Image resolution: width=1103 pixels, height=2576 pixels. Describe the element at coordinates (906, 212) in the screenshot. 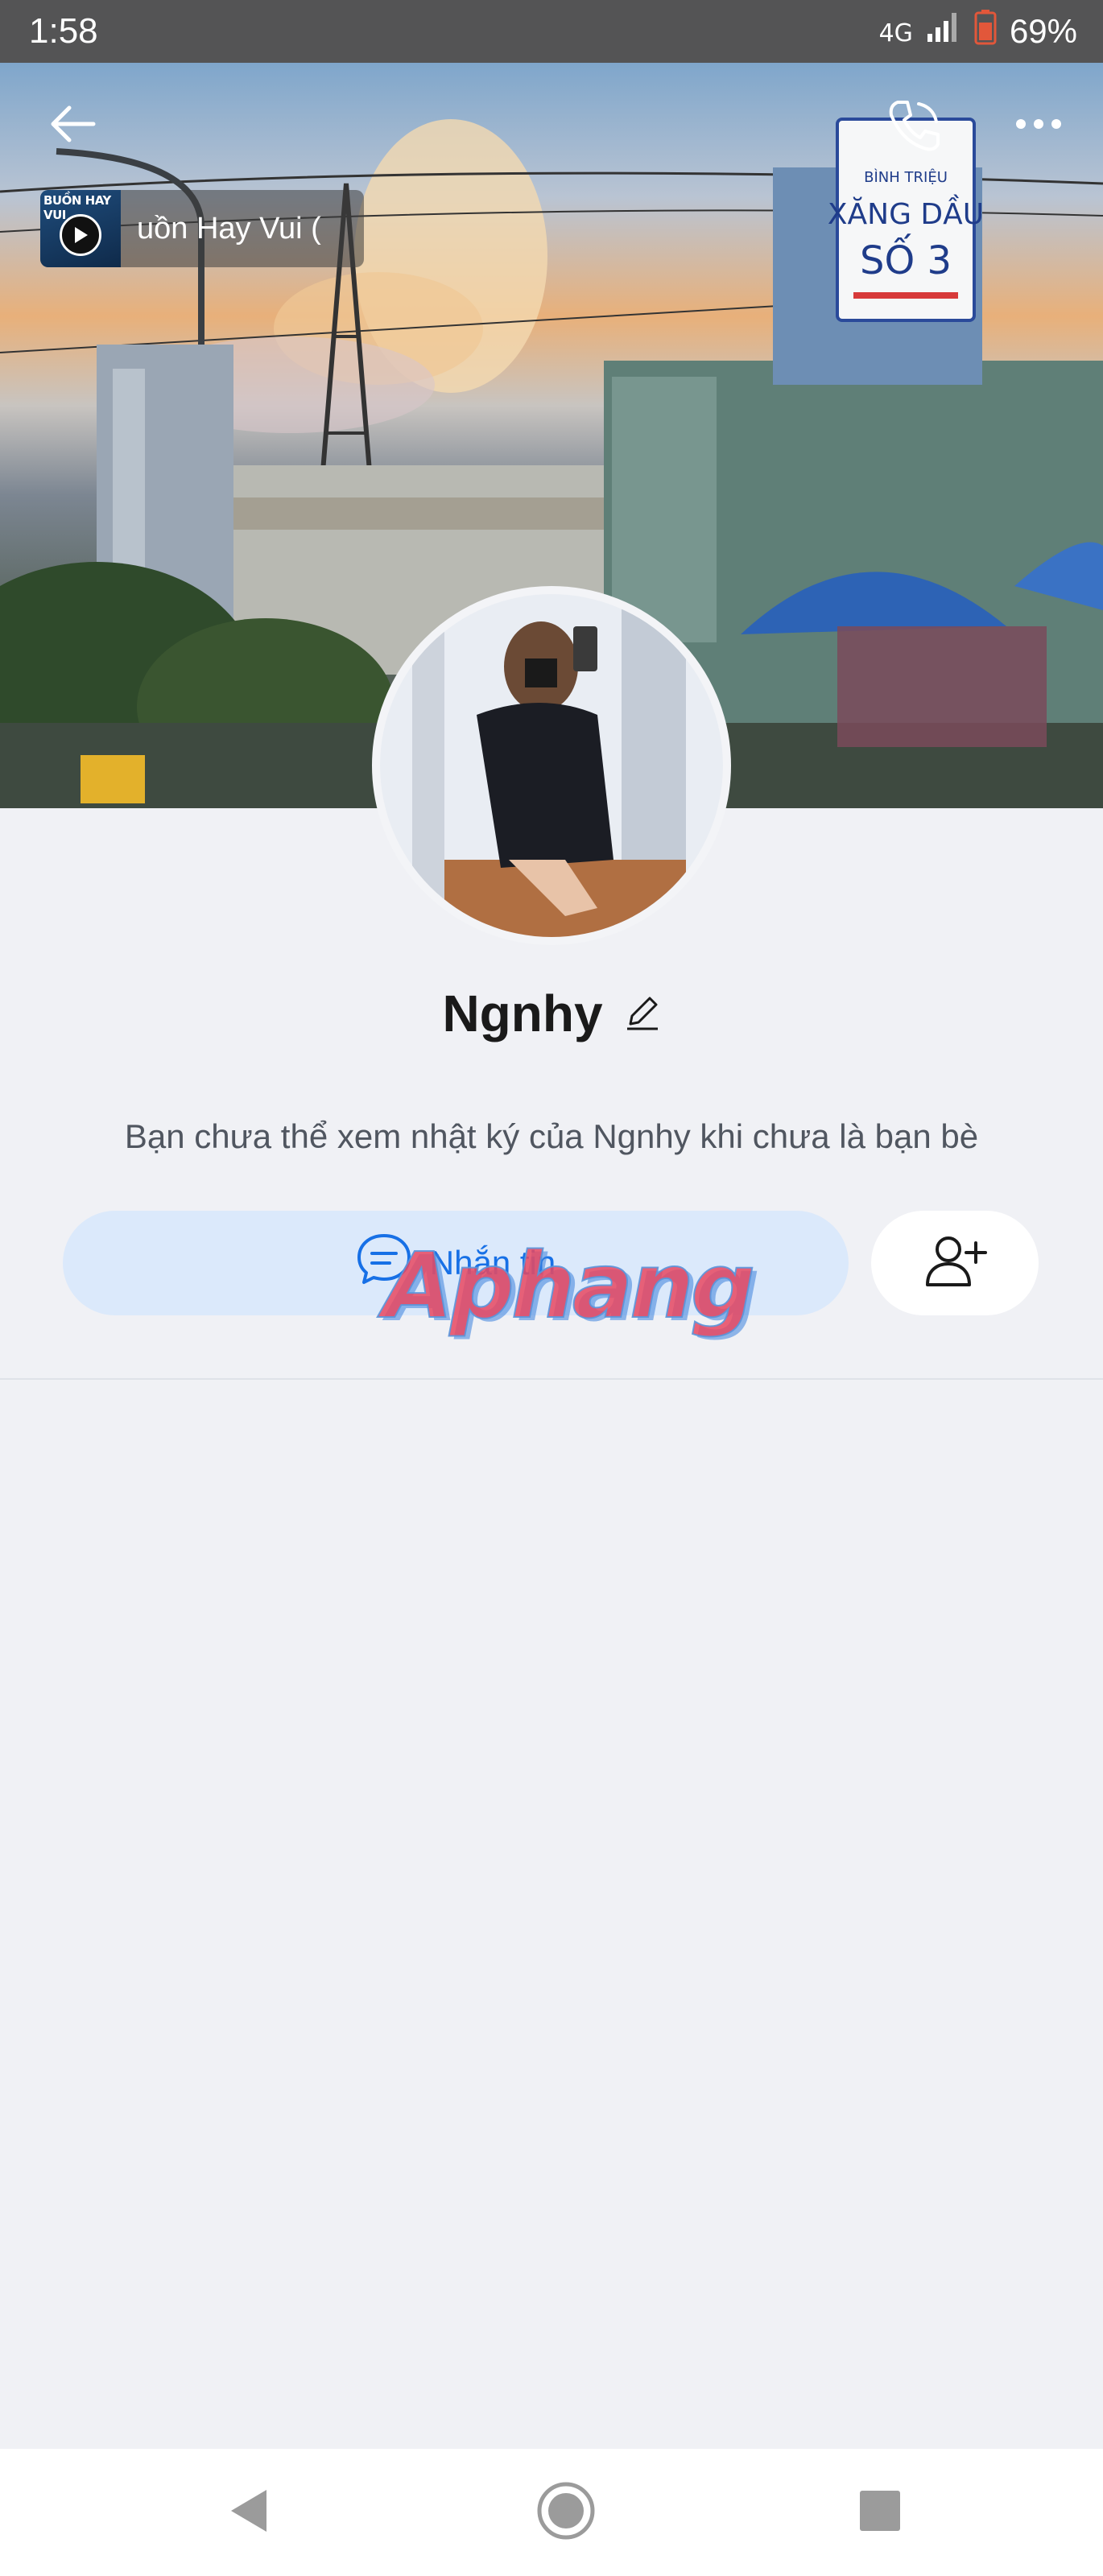

I see `sign-line1: XĂNG DẦU` at that location.